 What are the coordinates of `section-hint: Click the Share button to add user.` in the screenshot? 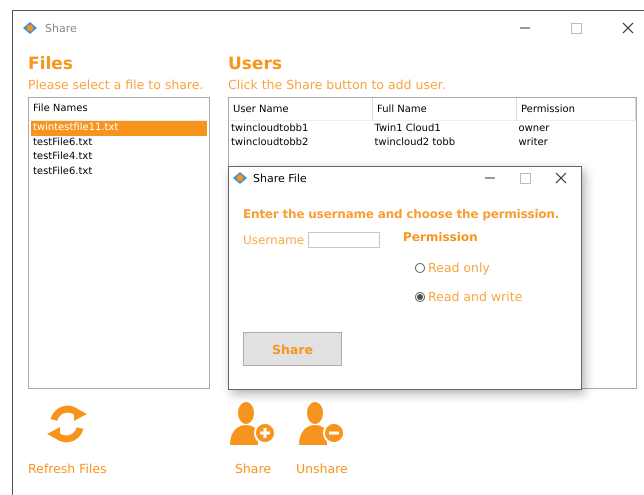 It's located at (337, 85).